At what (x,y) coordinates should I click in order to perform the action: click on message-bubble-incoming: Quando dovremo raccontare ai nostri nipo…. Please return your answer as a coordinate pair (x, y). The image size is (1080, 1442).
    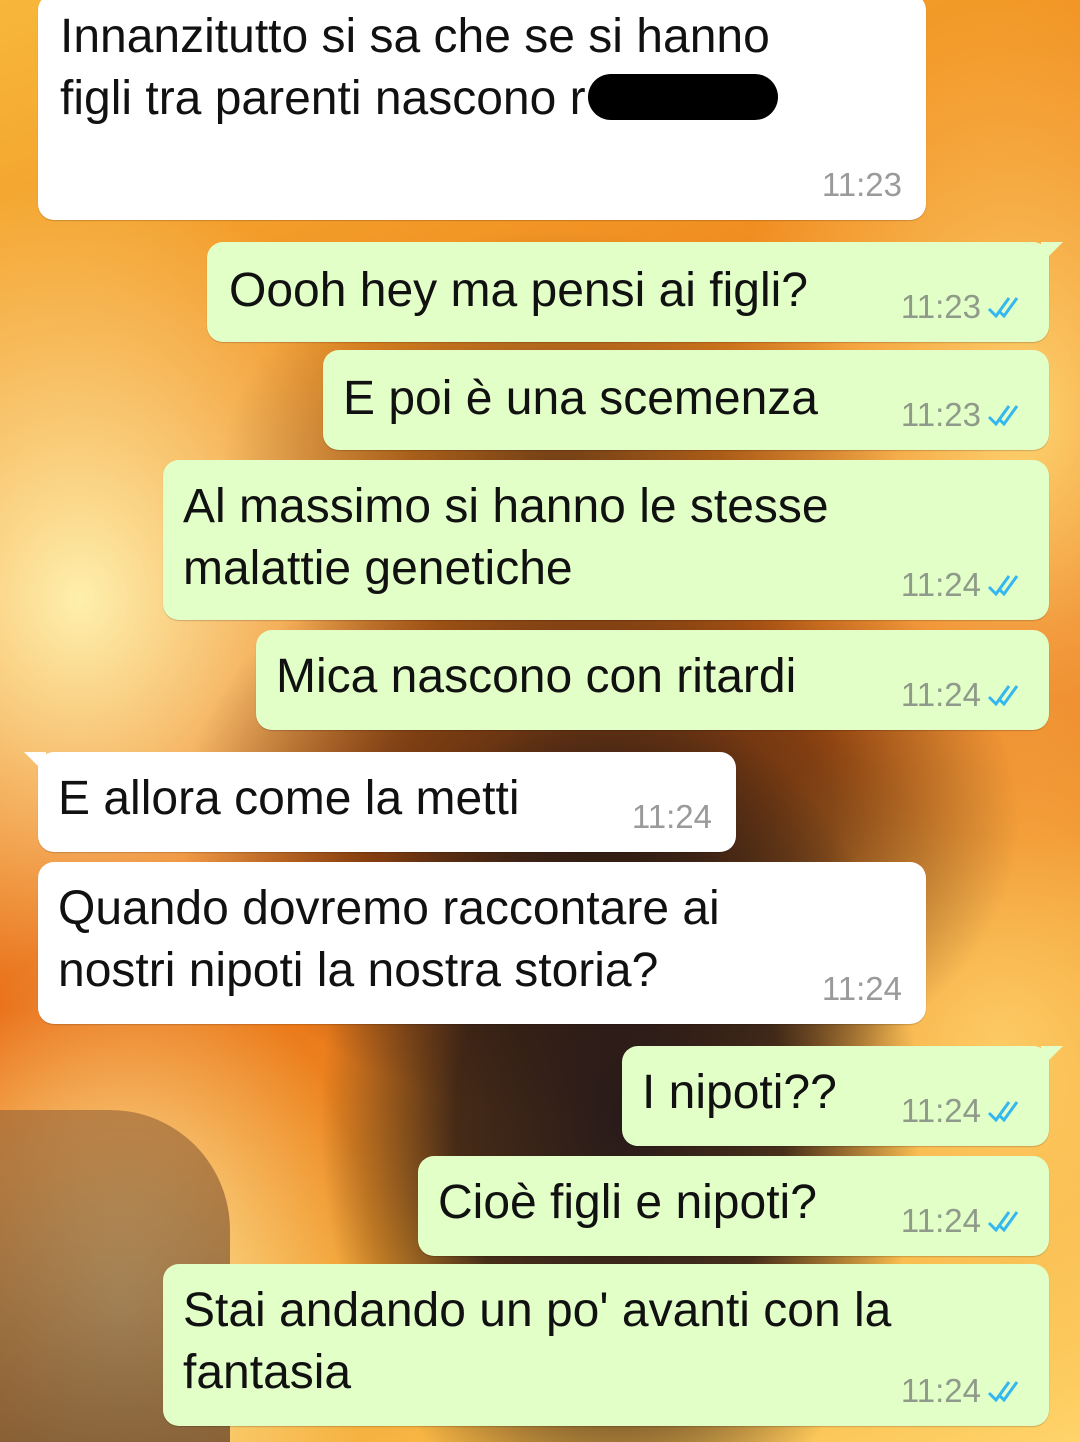
    Looking at the image, I should click on (482, 943).